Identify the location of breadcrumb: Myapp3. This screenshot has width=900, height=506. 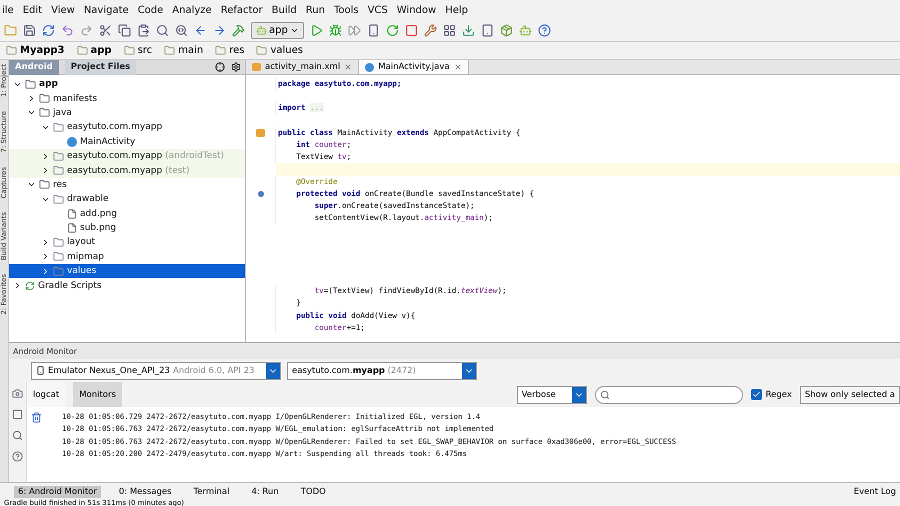
(35, 50).